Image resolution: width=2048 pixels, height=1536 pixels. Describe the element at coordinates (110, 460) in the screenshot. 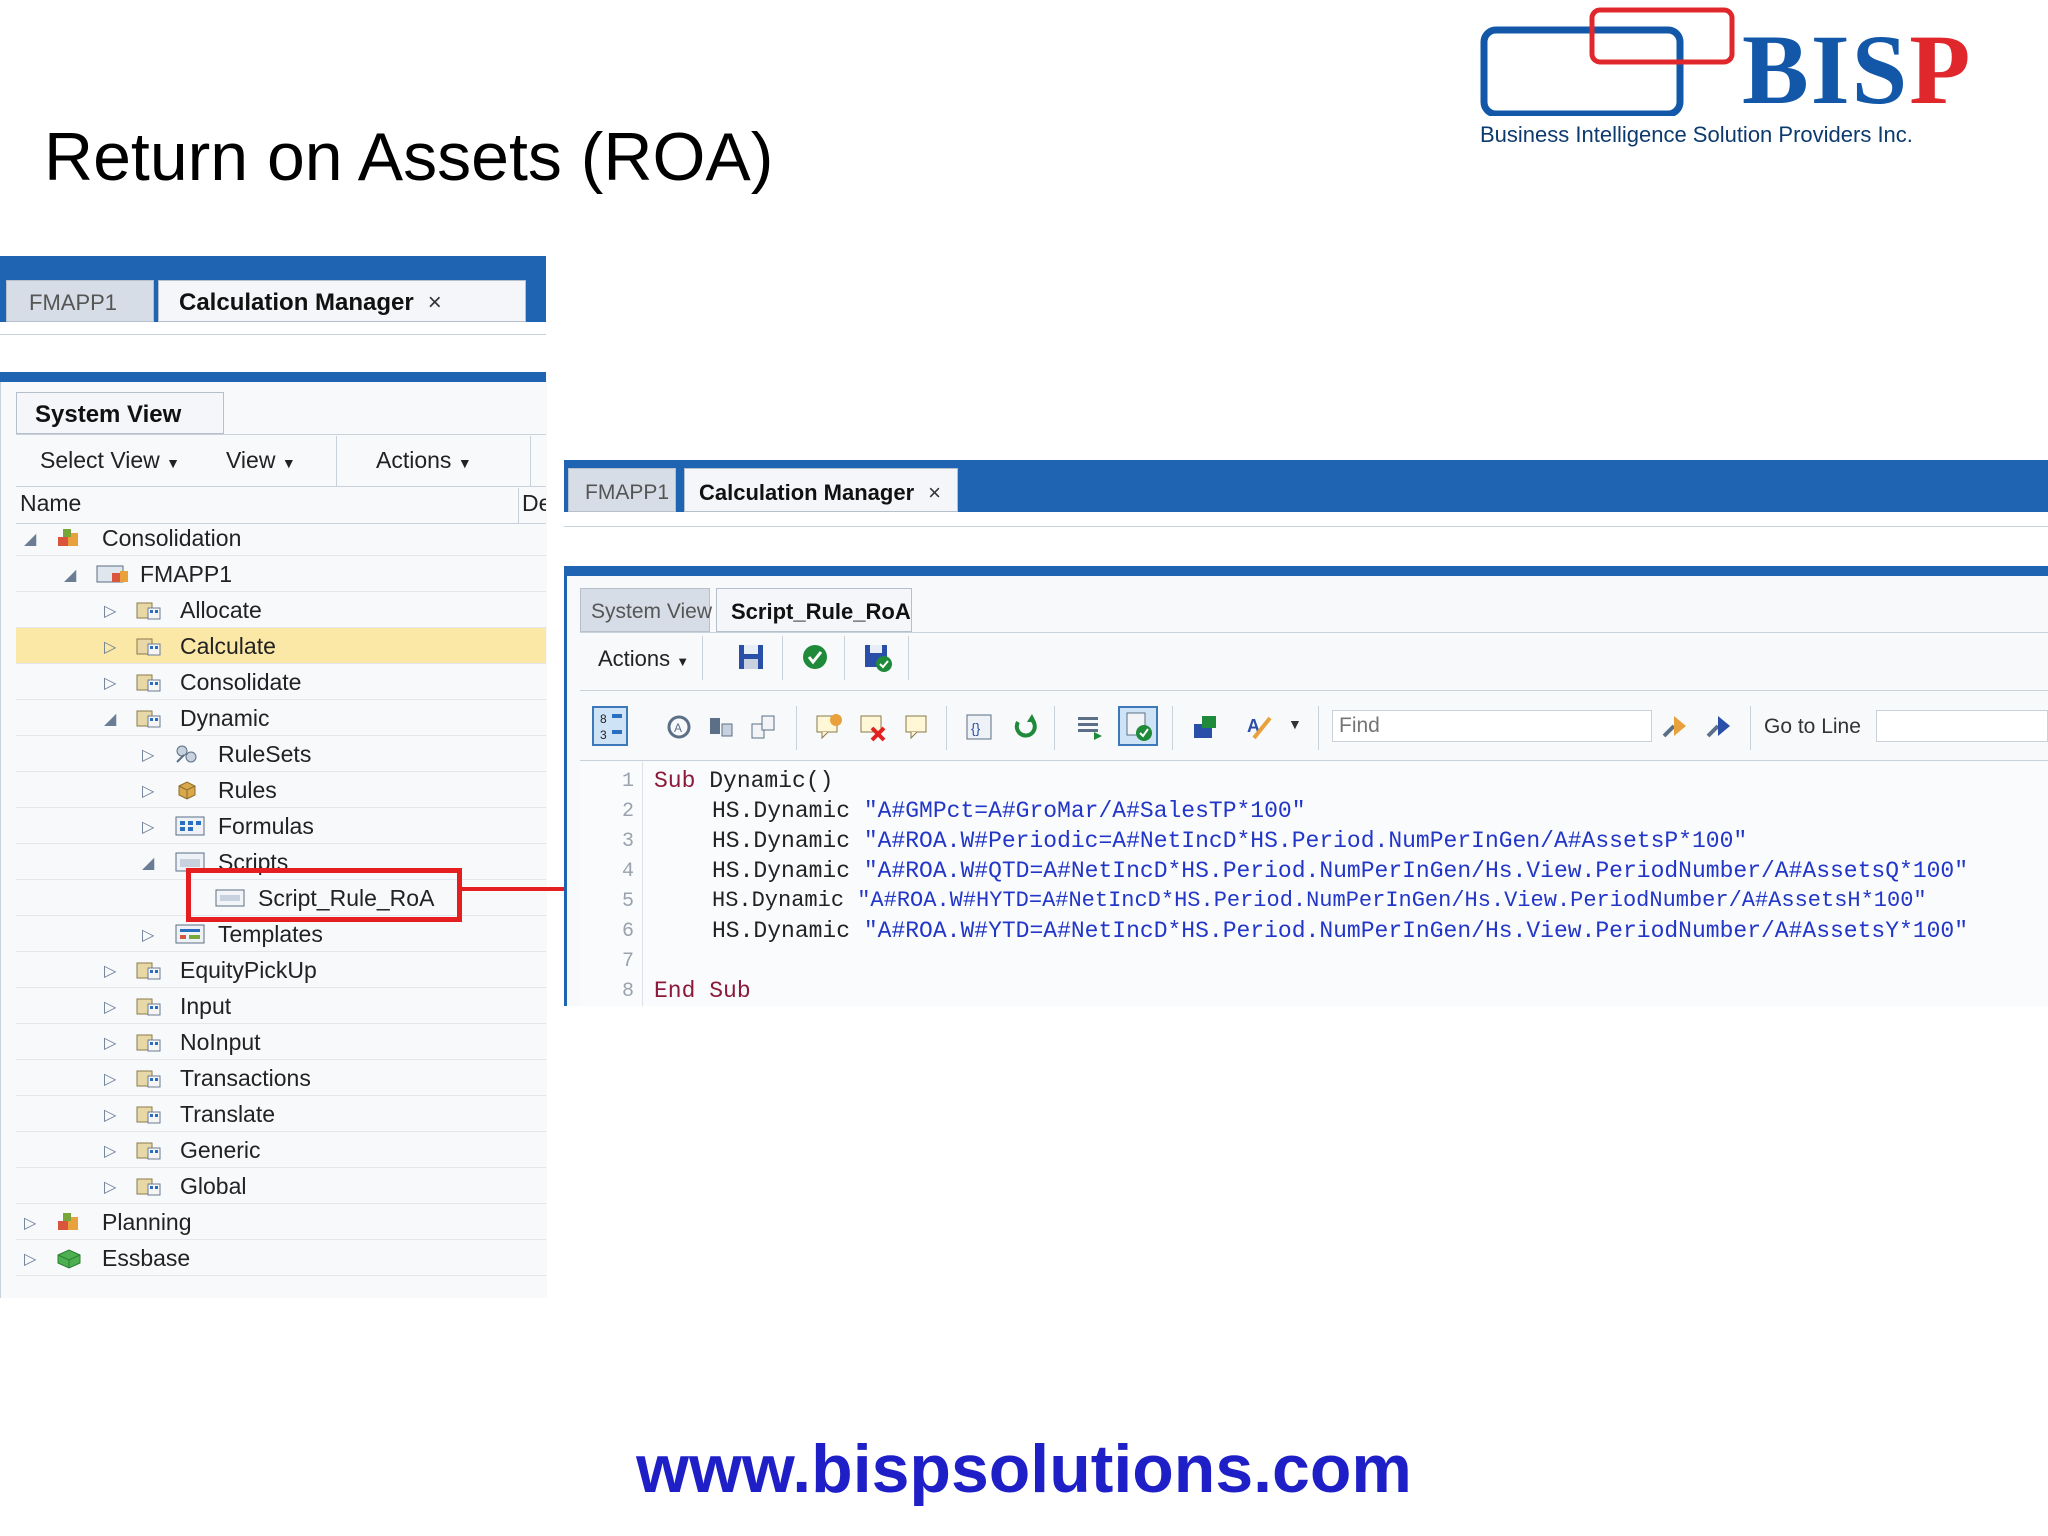

I see `select-view-menu: Select View ▼` at that location.